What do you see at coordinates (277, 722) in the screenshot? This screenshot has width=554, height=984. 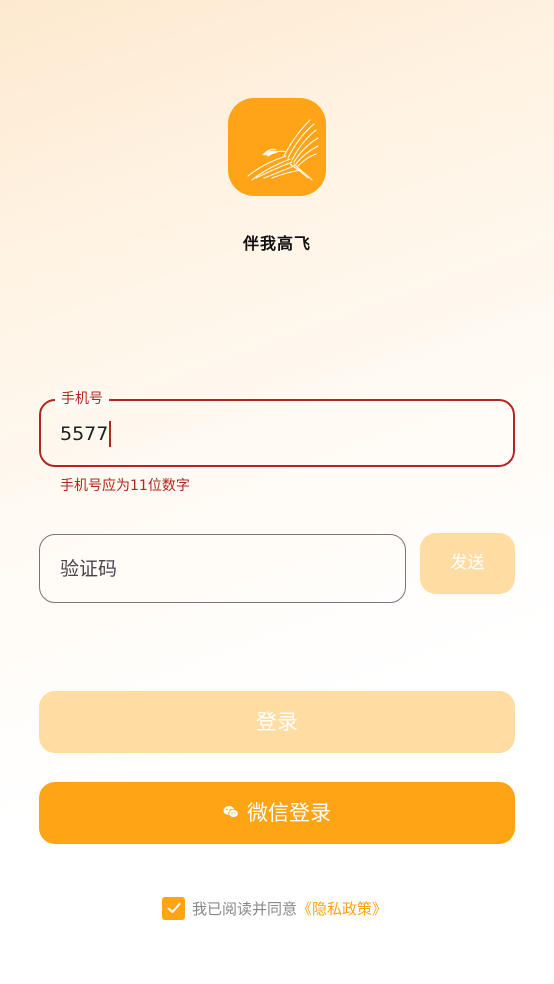 I see `login-button: 登录` at bounding box center [277, 722].